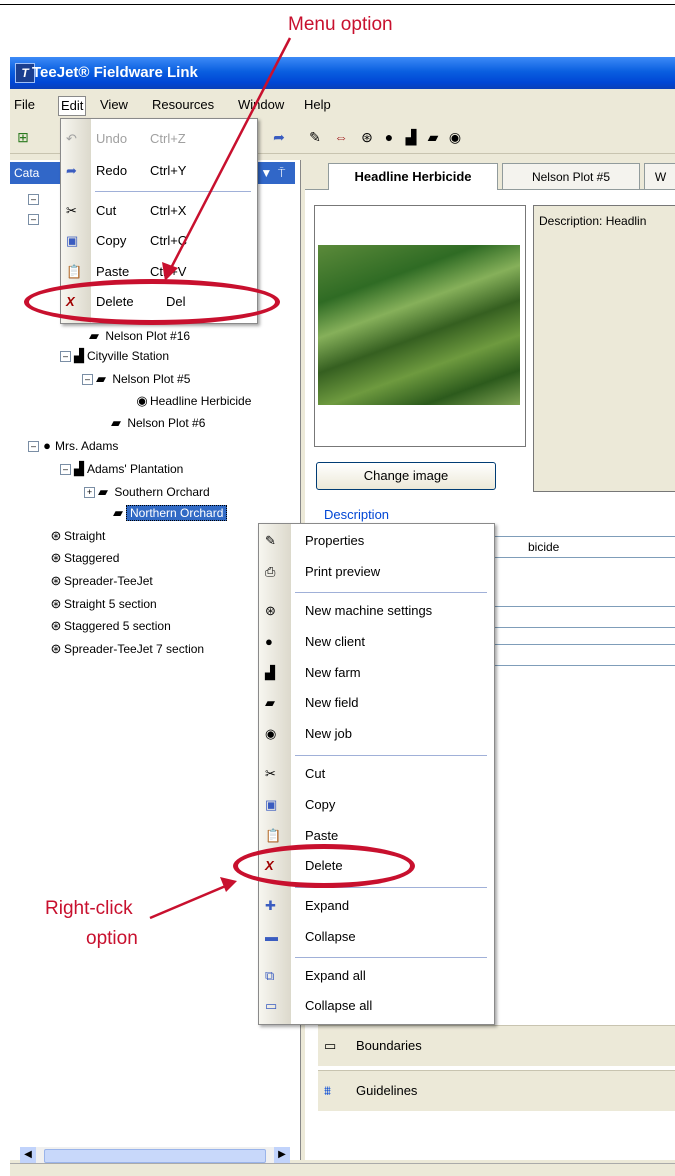  Describe the element at coordinates (89, 908) in the screenshot. I see `right-click-callout-line1: Right-click` at that location.